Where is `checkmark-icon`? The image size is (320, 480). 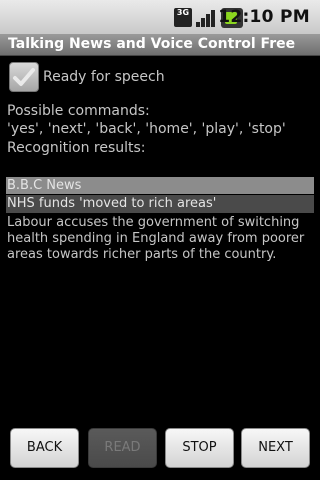
checkmark-icon is located at coordinates (24, 77).